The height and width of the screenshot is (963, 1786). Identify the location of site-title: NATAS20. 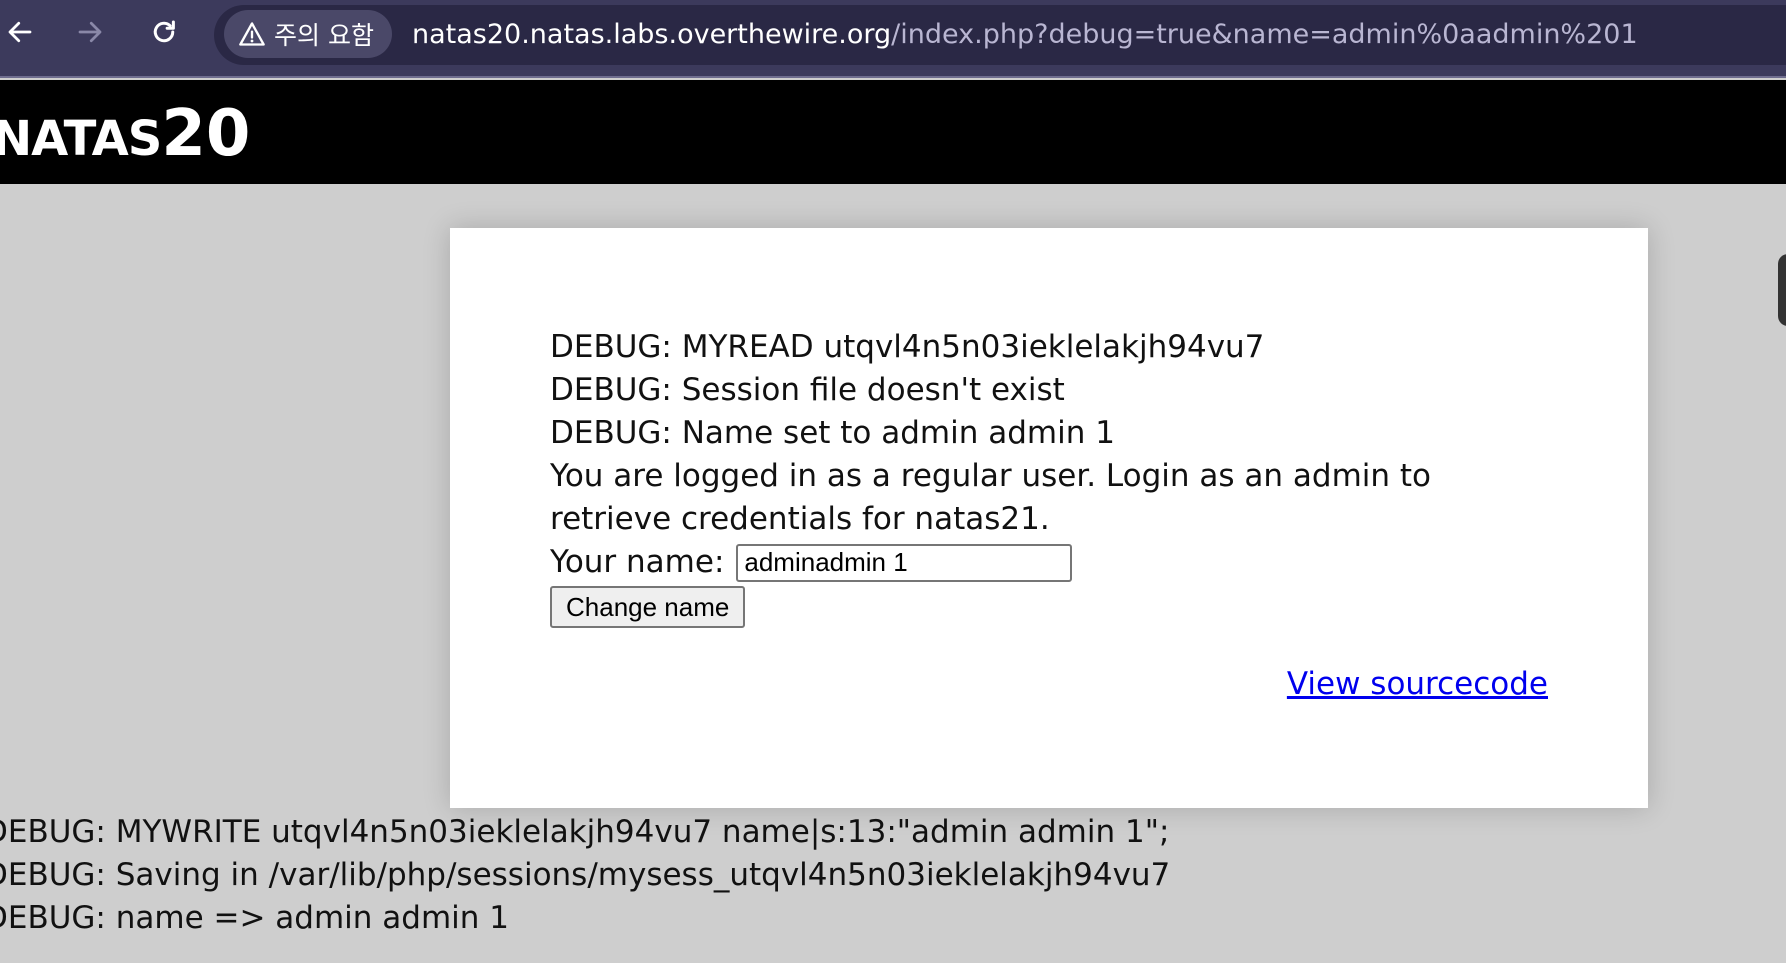
(125, 134).